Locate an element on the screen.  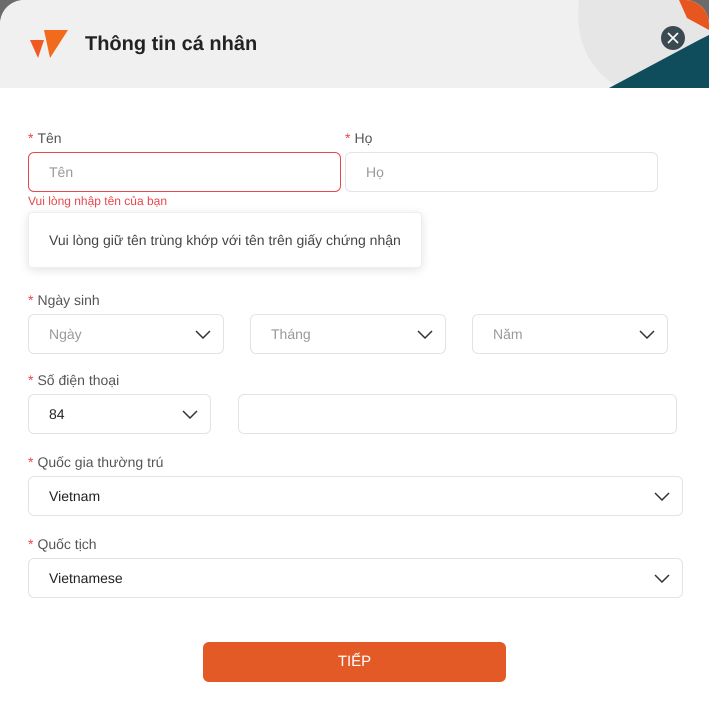
select-field: Ngày is located at coordinates (126, 334).